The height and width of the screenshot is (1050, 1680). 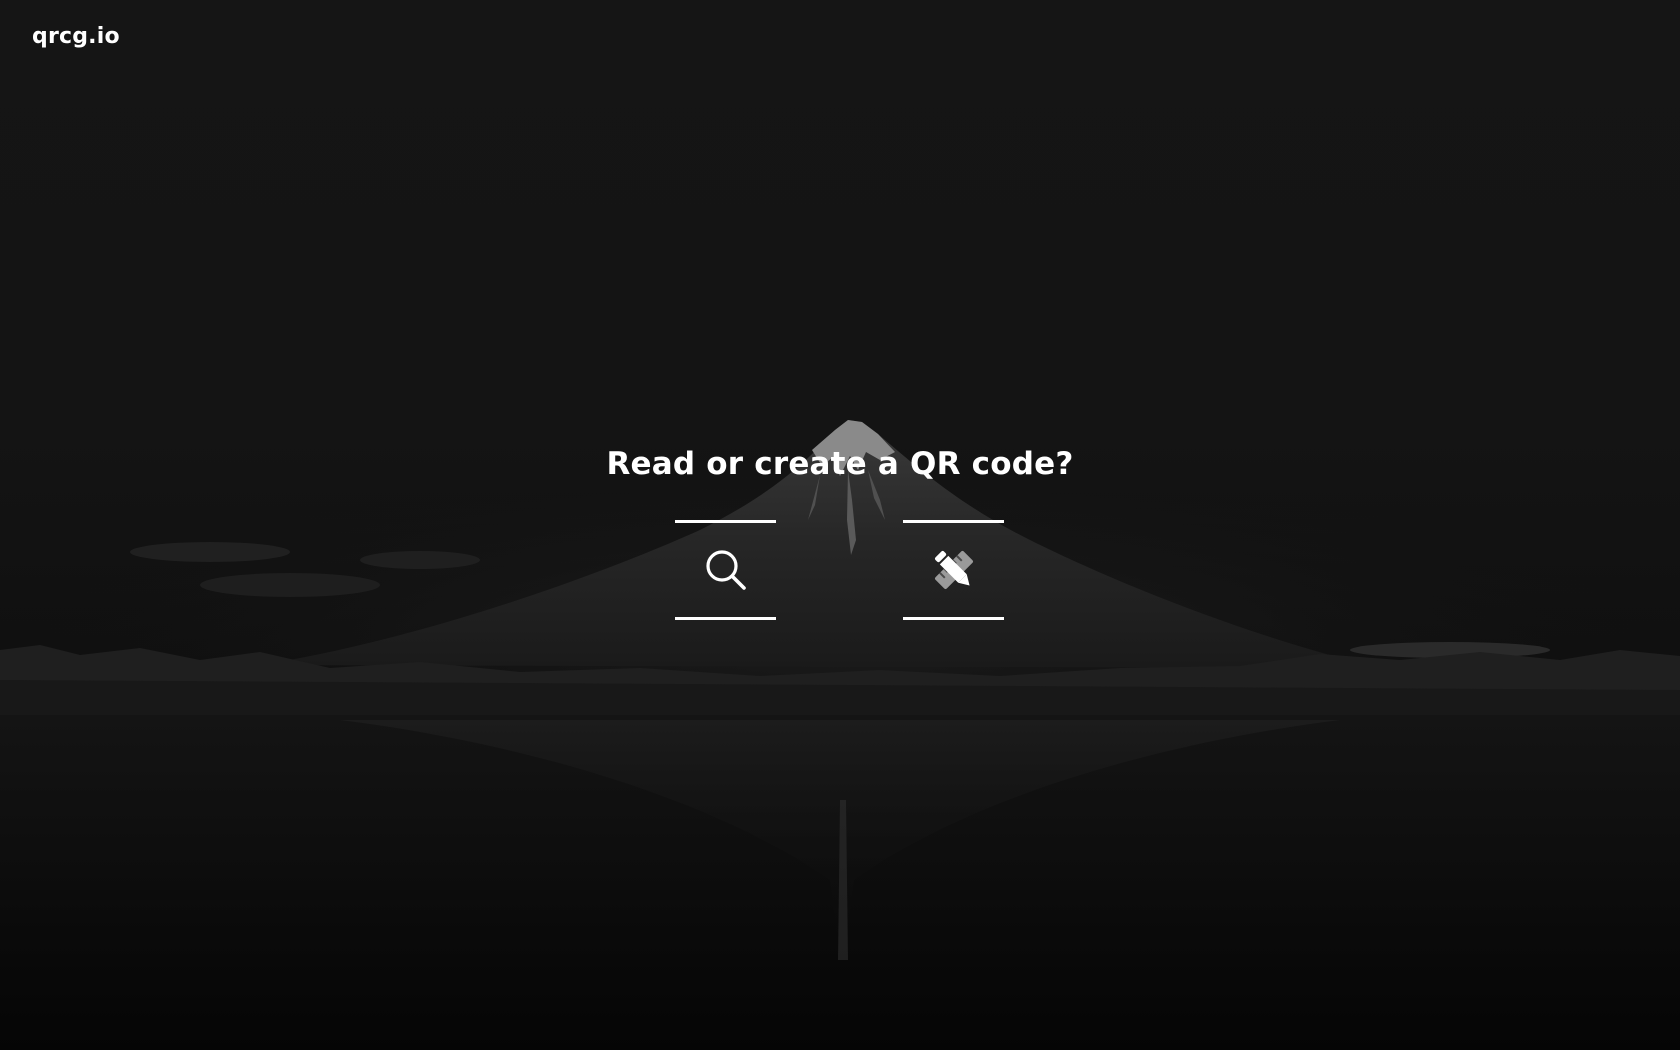 I want to click on read-qr-button, so click(x=725, y=570).